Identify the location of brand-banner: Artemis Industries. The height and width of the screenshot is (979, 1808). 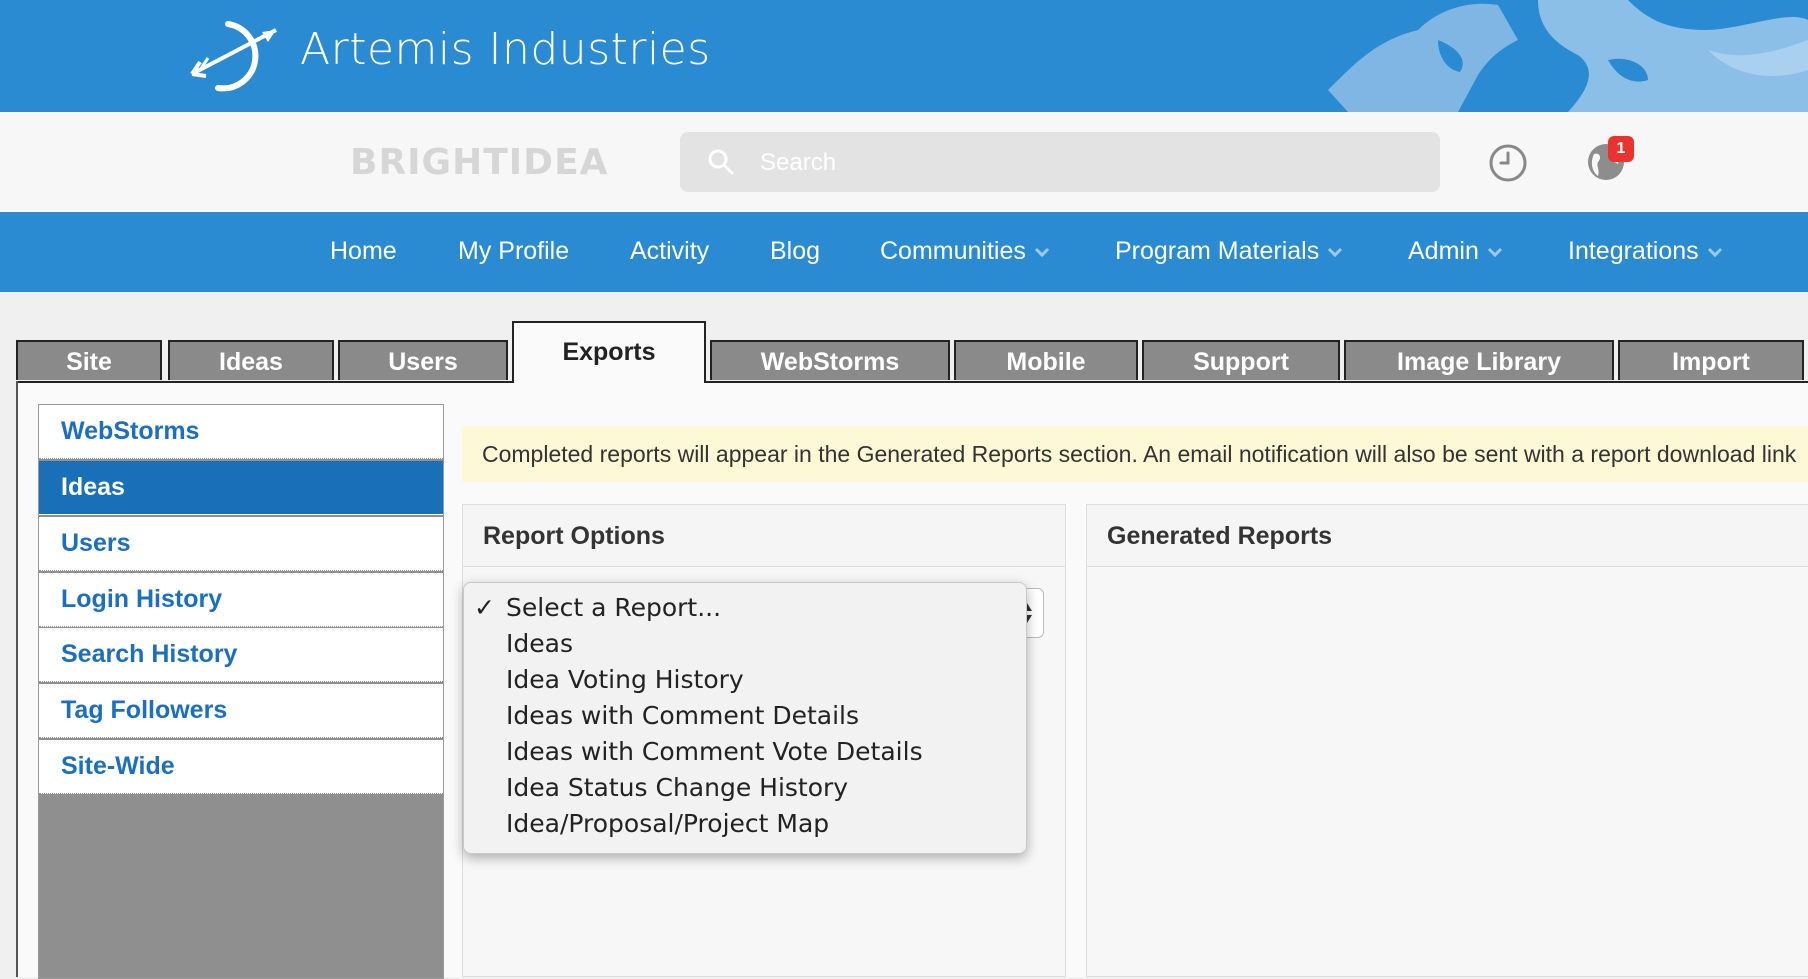
(904, 56).